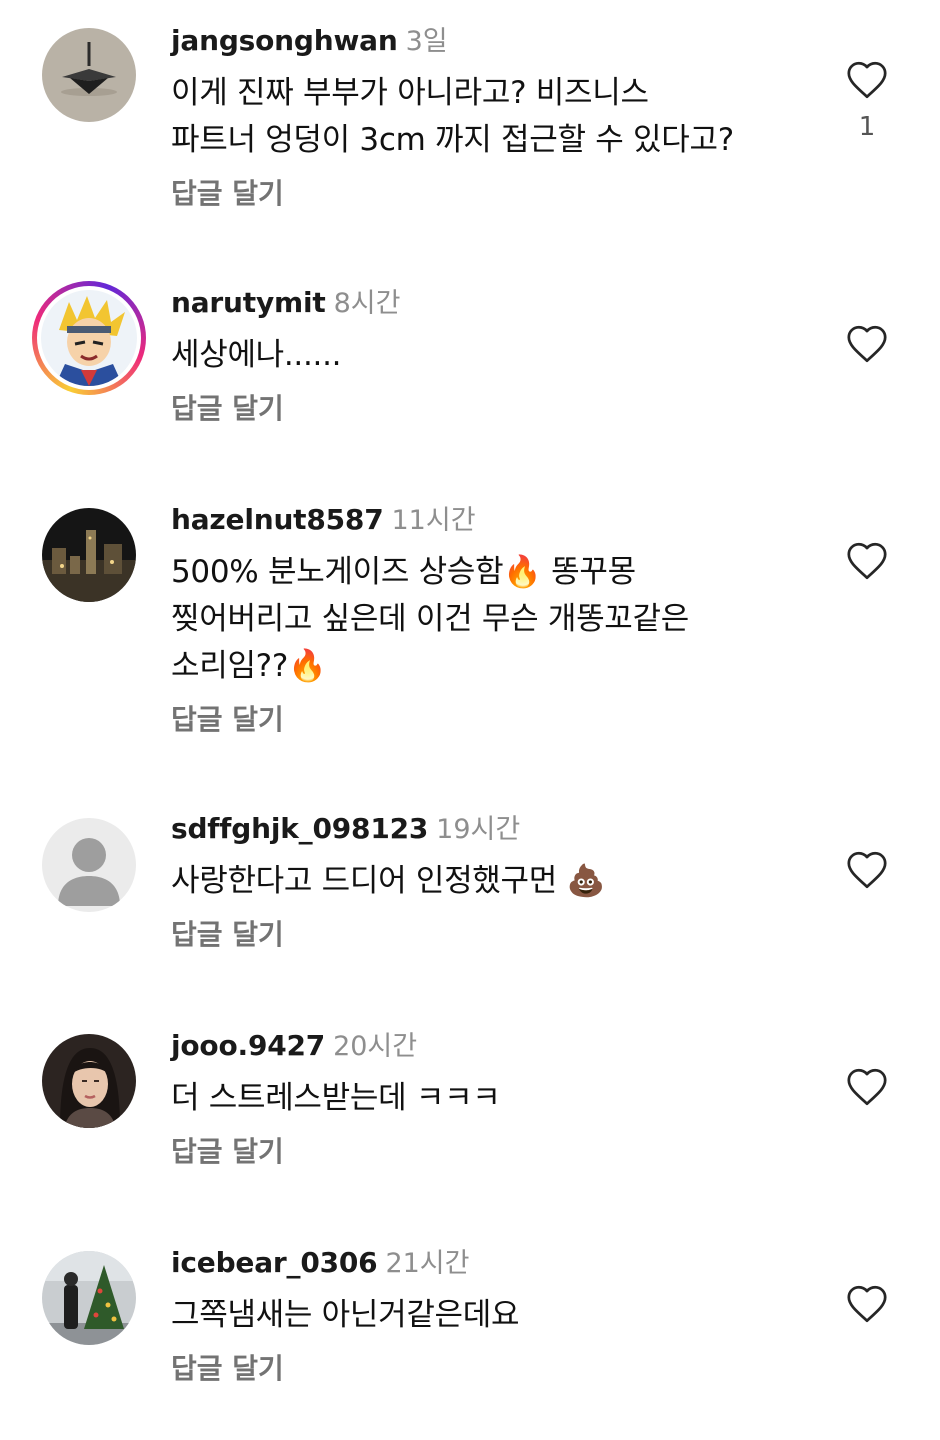  Describe the element at coordinates (491, 1263) in the screenshot. I see `comment-meta: icebear_0306 21시간` at that location.